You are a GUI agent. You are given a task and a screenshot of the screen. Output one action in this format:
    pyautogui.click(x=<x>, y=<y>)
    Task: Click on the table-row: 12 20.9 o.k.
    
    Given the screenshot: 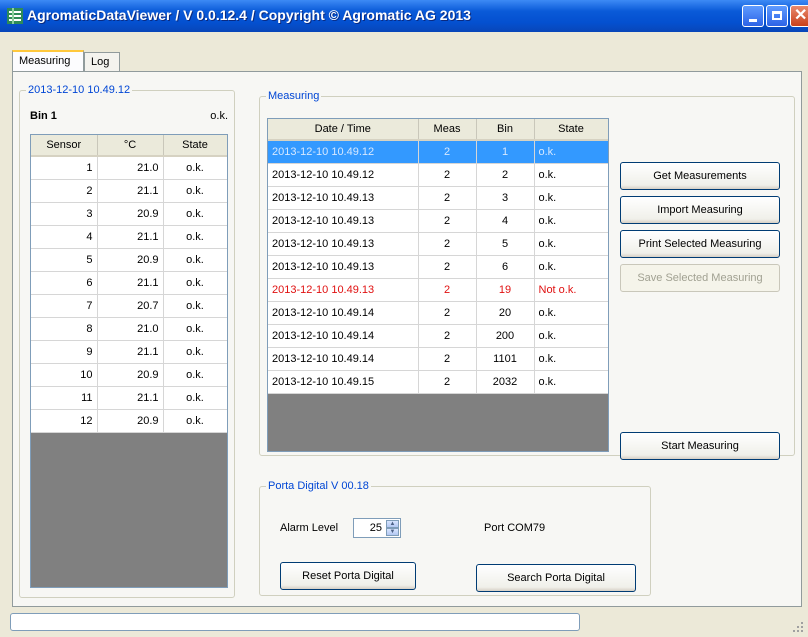 What is the action you would take?
    pyautogui.click(x=129, y=421)
    